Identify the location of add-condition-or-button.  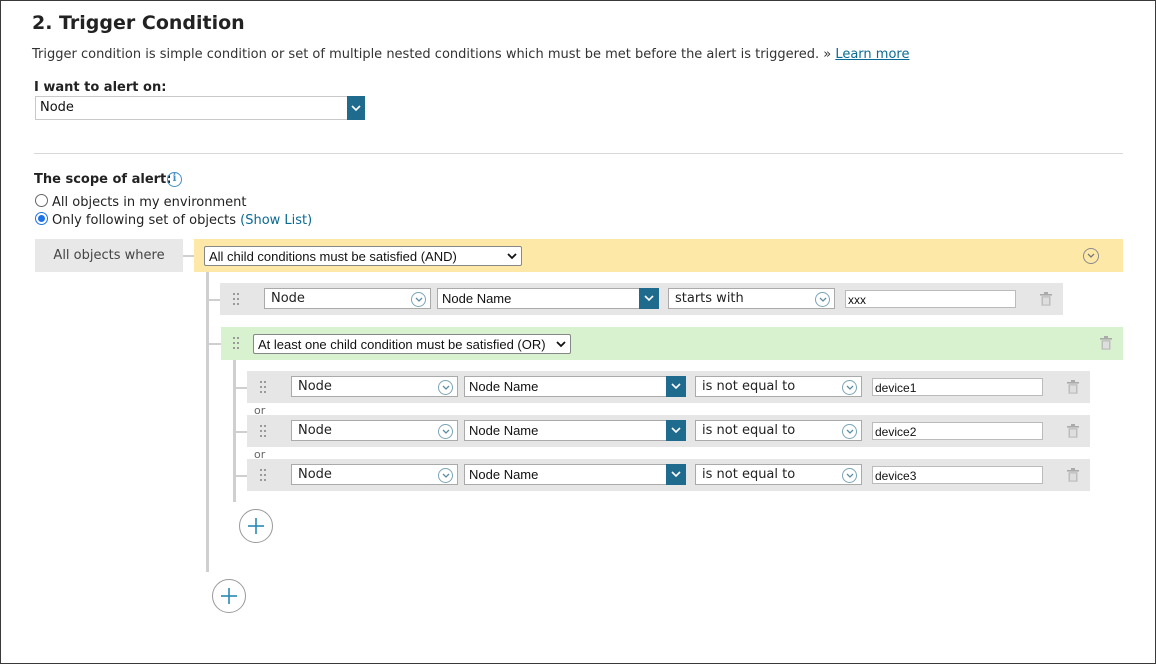
(256, 526).